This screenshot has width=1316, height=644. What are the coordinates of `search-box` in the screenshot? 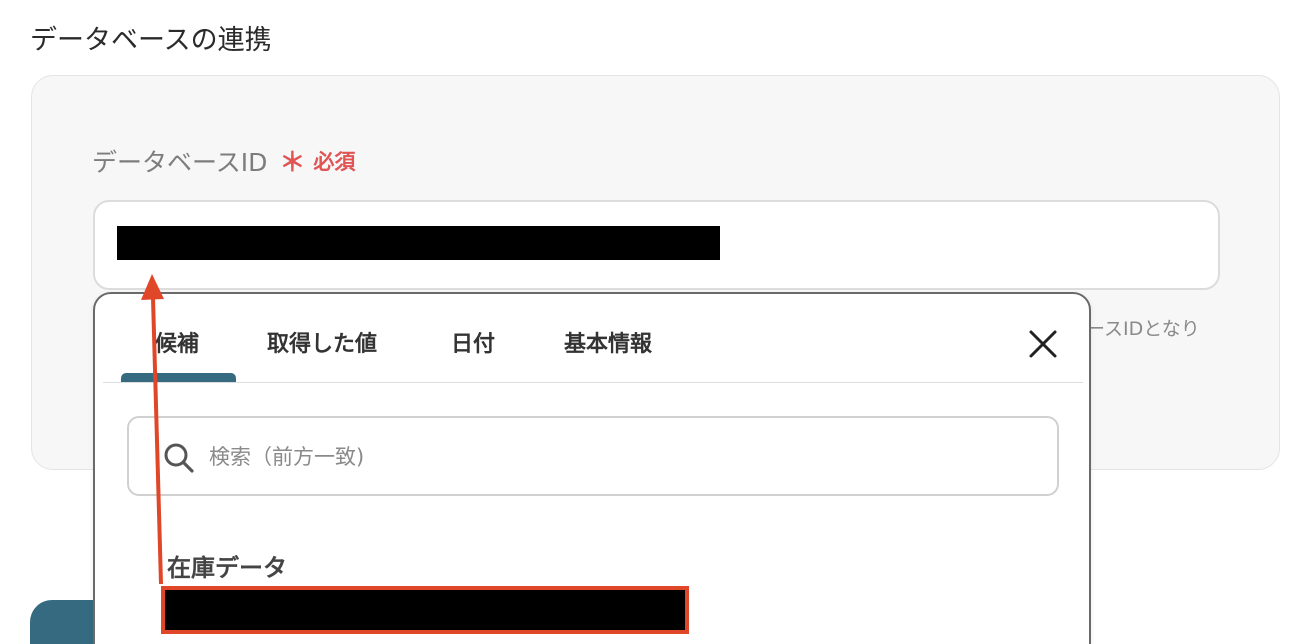 It's located at (593, 456).